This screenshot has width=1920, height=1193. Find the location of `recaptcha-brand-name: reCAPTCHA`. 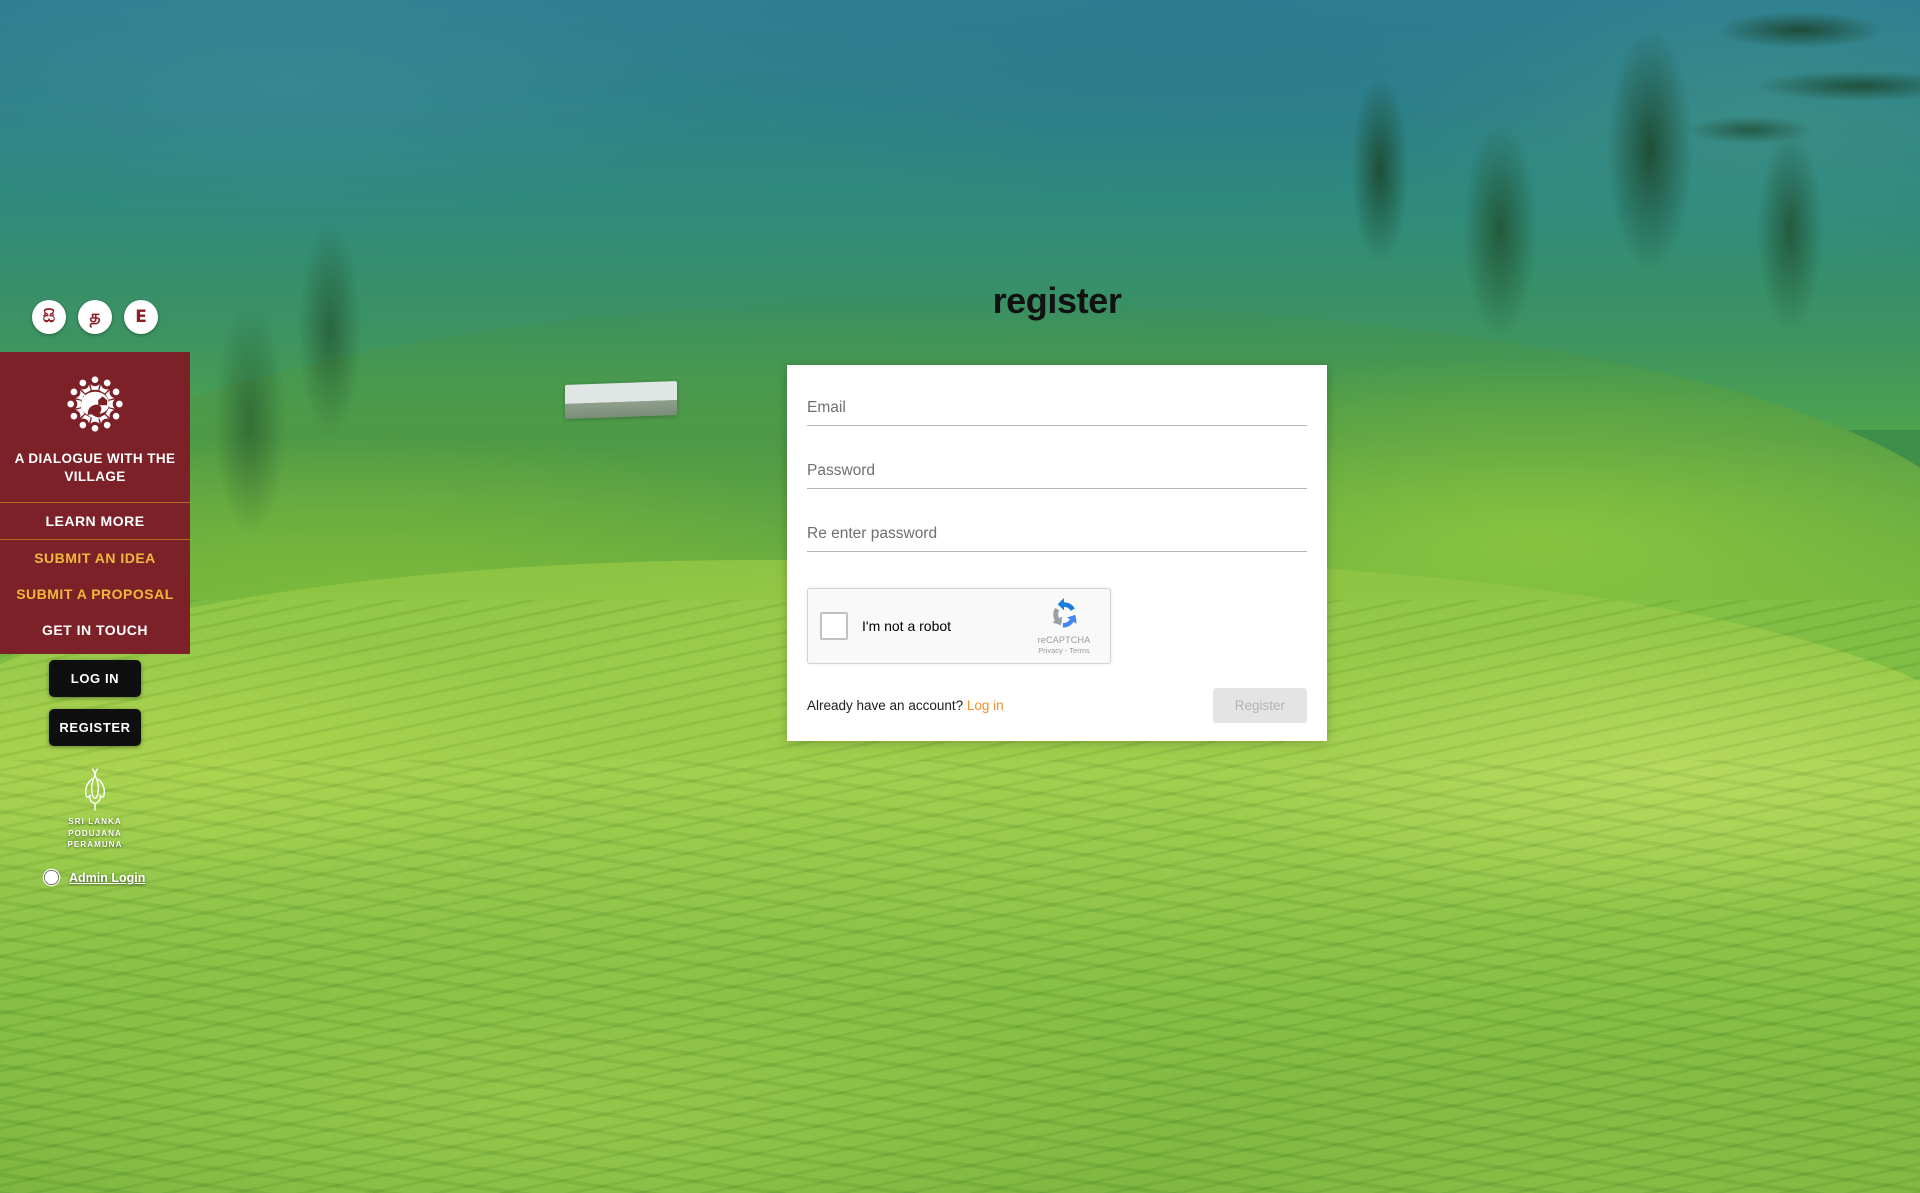

recaptcha-brand-name: reCAPTCHA is located at coordinates (1064, 639).